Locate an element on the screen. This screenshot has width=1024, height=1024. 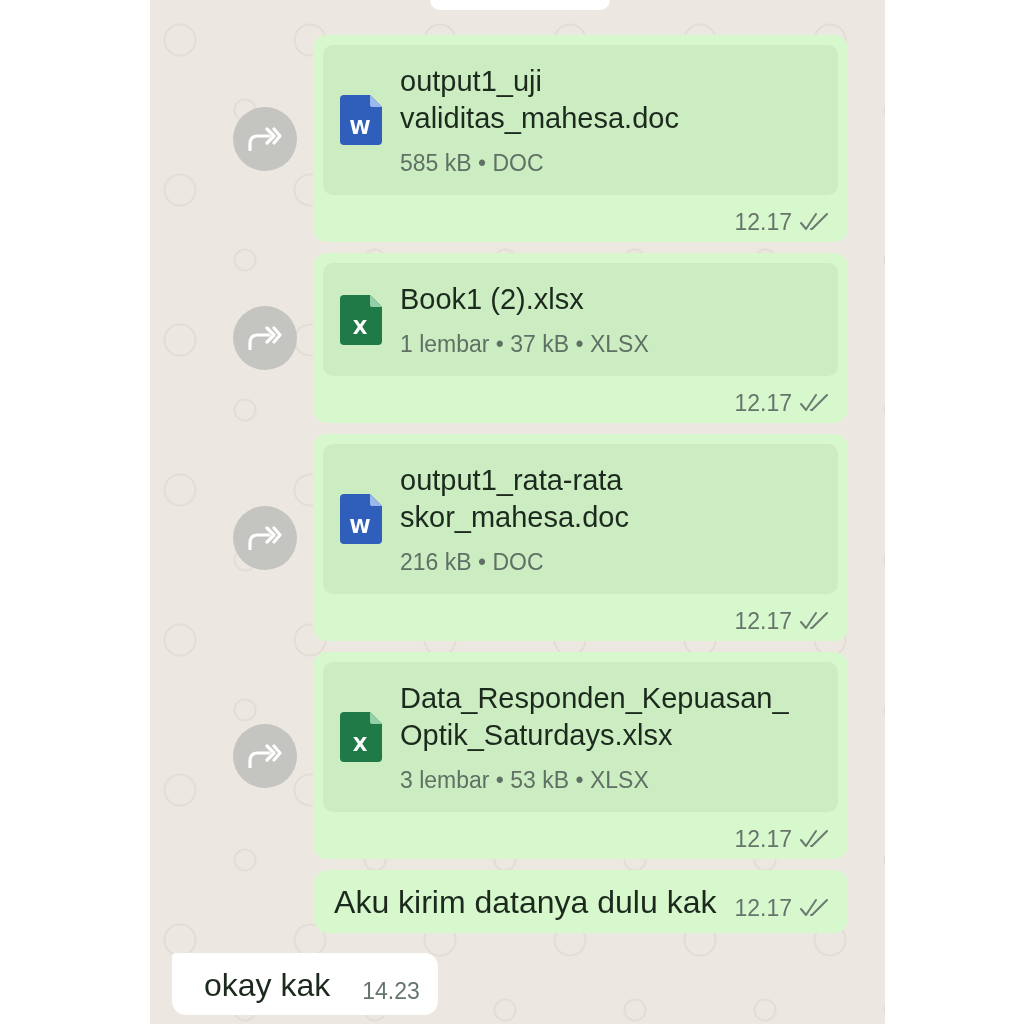
file-name: Data_Responden_Kepuasan_Optik_Saturdays.xlsx is located at coordinates (595, 717).